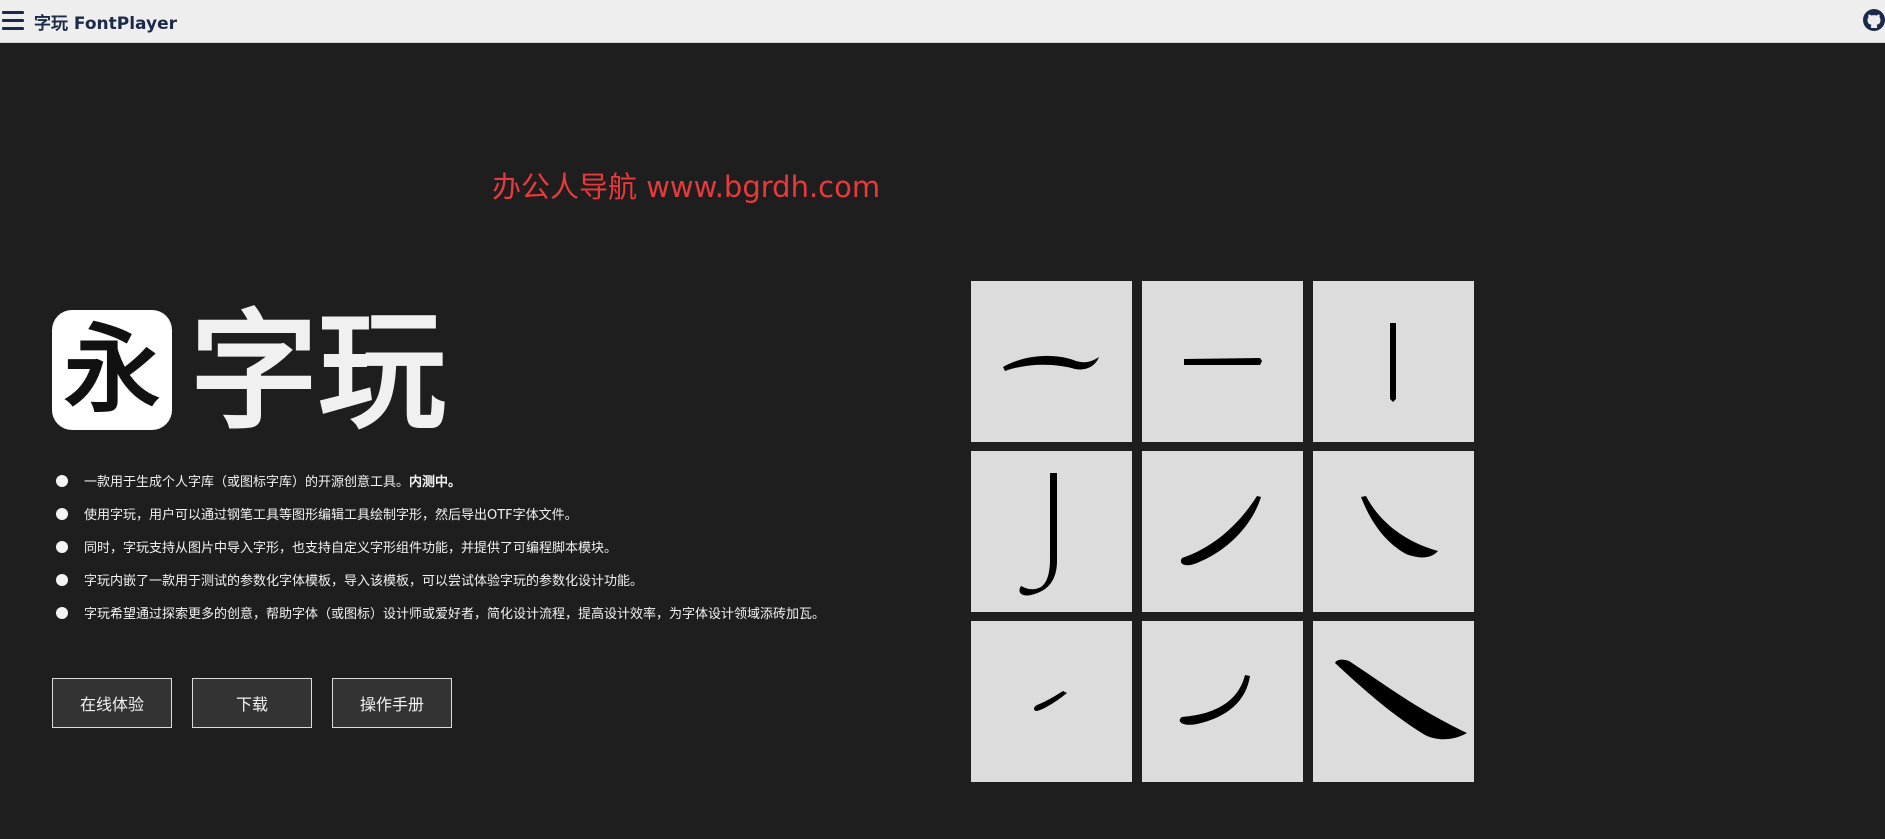  Describe the element at coordinates (247, 482) in the screenshot. I see `feature-text: 一款用于生成个人字库（或图标字库）的开源创意工具。` at that location.